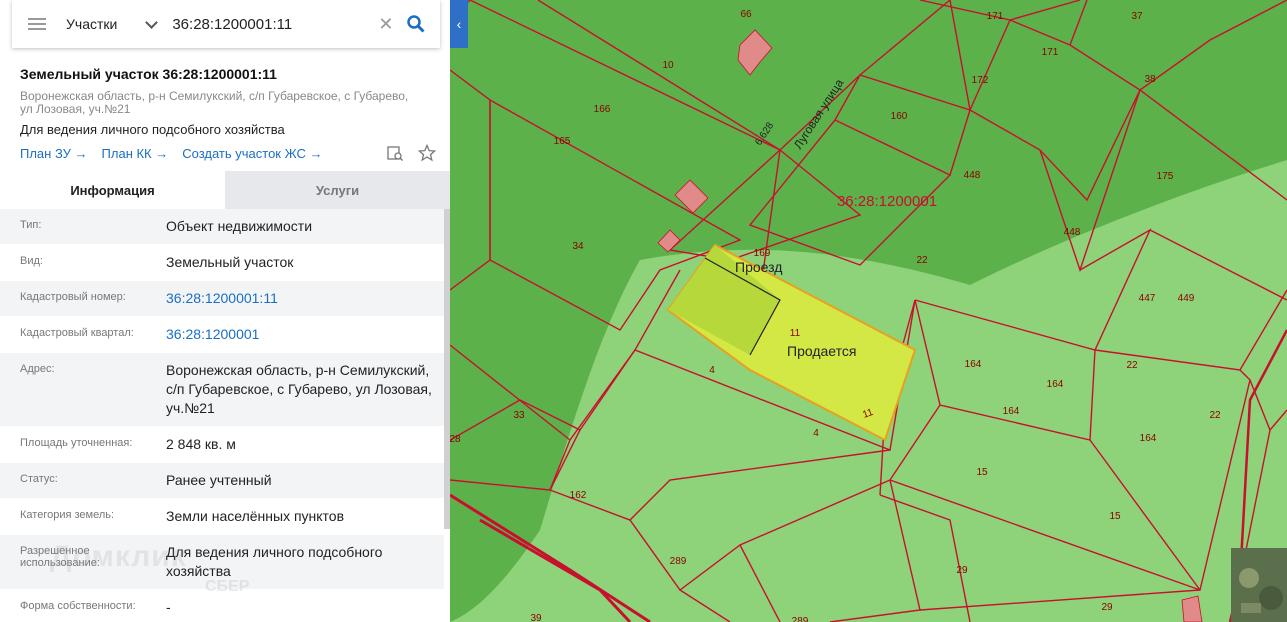  Describe the element at coordinates (73, 334) in the screenshot. I see `row-label: Кадастровый квартал:` at that location.